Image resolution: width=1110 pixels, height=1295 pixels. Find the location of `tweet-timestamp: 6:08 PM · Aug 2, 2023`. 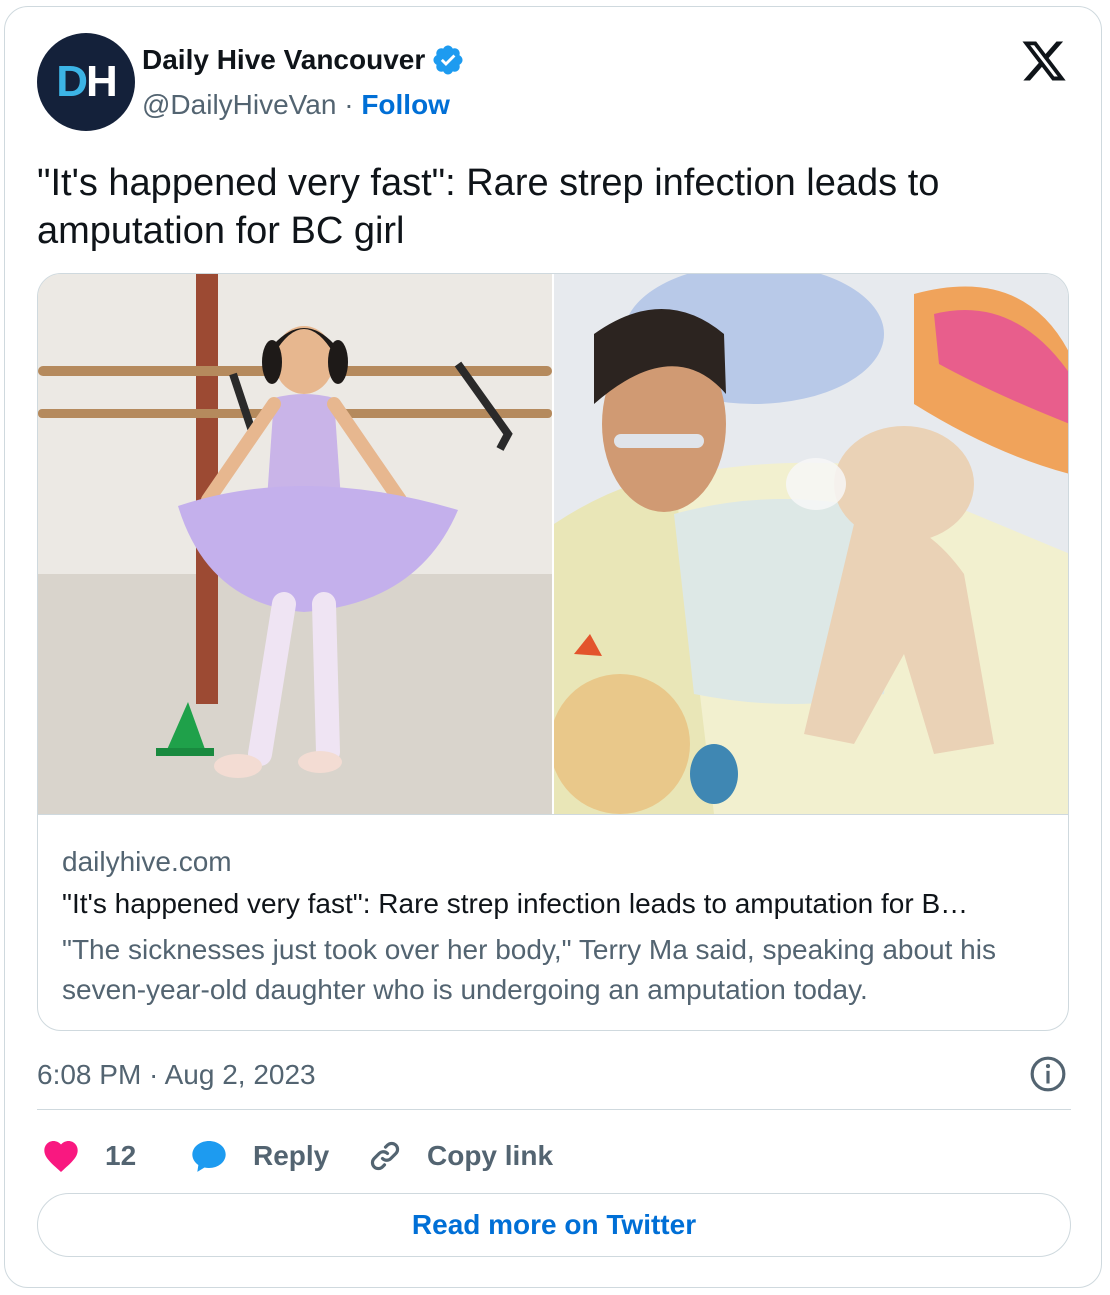

tweet-timestamp: 6:08 PM · Aug 2, 2023 is located at coordinates (176, 1075).